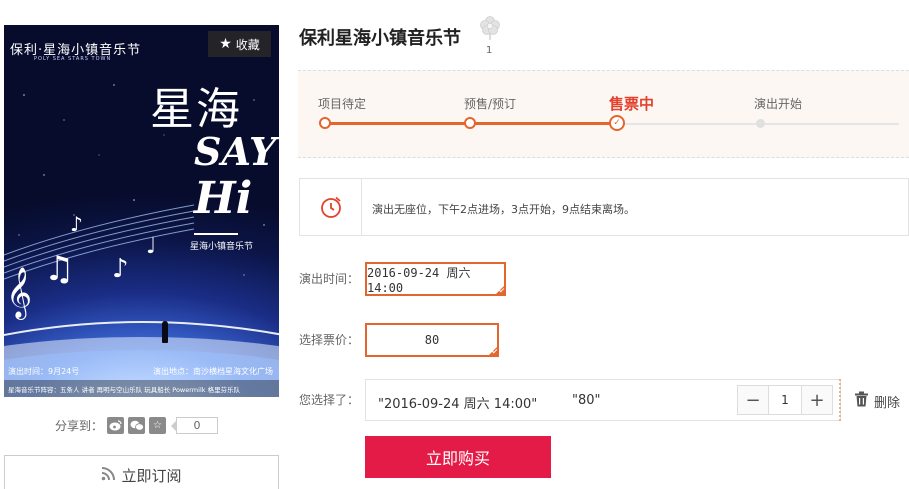 The height and width of the screenshot is (489, 909). I want to click on poster-brand-subtitle: POLY SEA STARS TOWN, so click(73, 59).